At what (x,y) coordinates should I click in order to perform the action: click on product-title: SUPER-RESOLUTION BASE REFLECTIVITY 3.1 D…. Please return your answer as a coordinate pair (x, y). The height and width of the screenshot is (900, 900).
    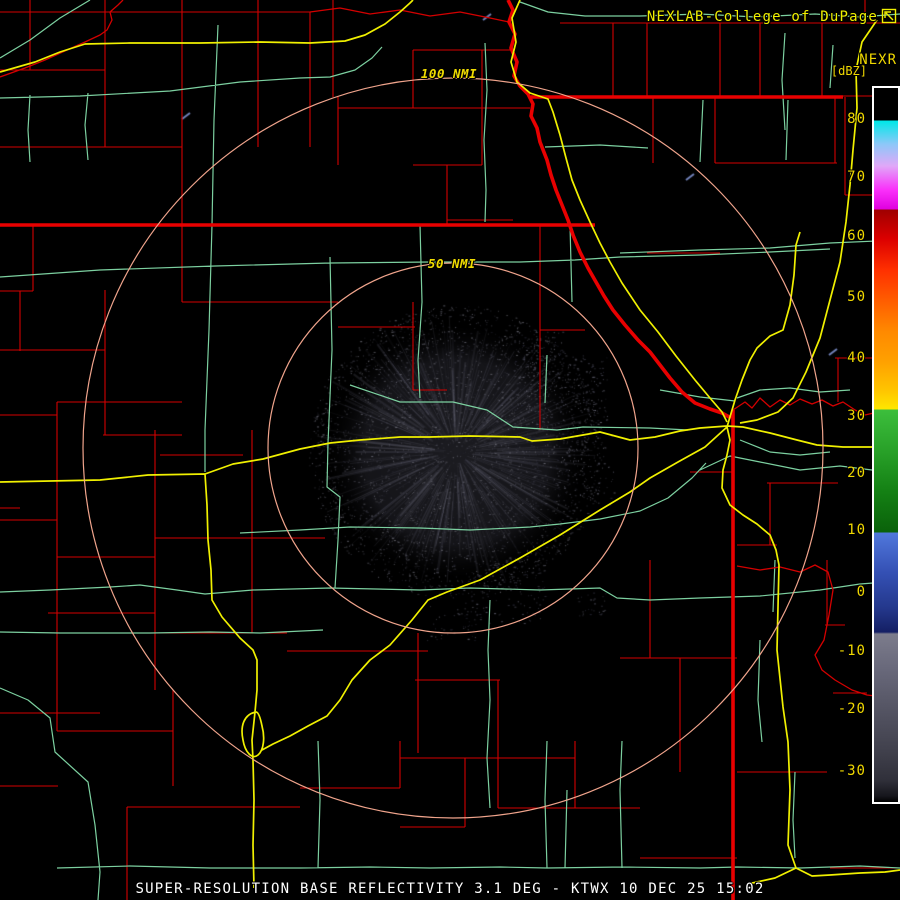
    Looking at the image, I should click on (450, 889).